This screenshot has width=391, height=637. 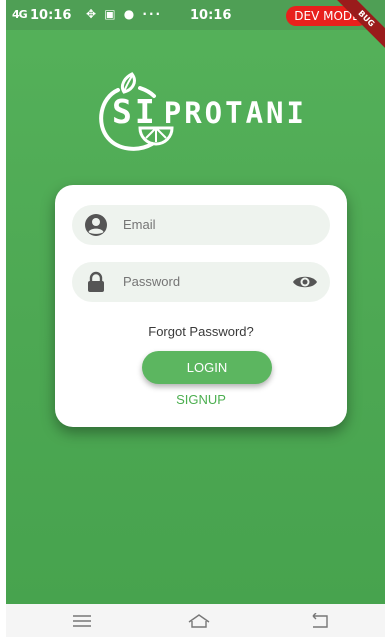 I want to click on signal-icon: 4G, so click(x=20, y=14).